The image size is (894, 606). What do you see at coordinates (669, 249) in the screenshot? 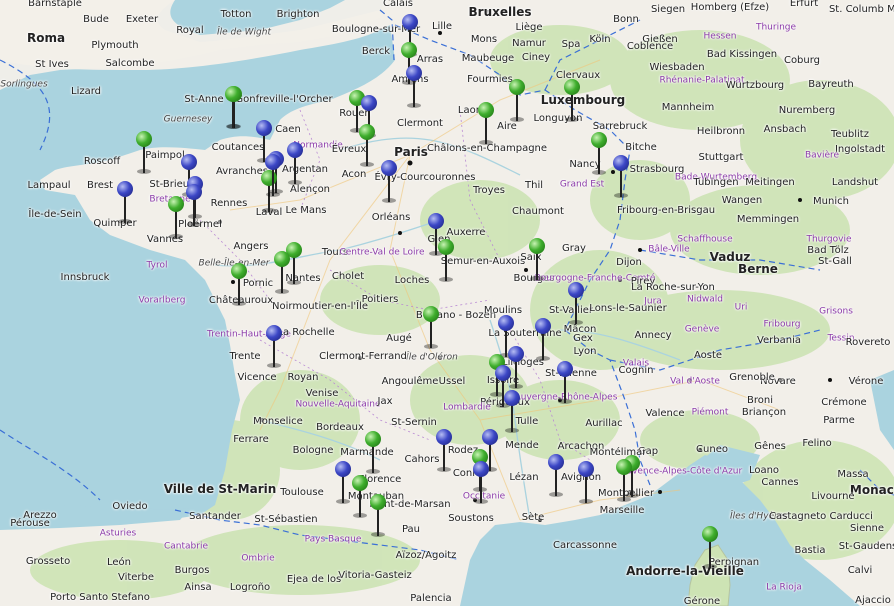
I see `label-bale: Bâle-Ville` at bounding box center [669, 249].